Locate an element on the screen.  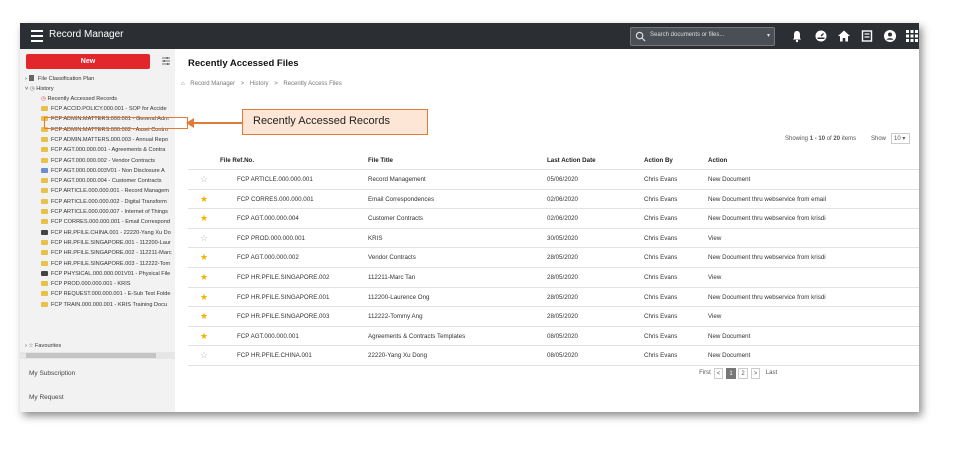
tree-item-folder: FCP ADMIN.MATTERS.000.003 - Annual Repo is located at coordinates (104, 140).